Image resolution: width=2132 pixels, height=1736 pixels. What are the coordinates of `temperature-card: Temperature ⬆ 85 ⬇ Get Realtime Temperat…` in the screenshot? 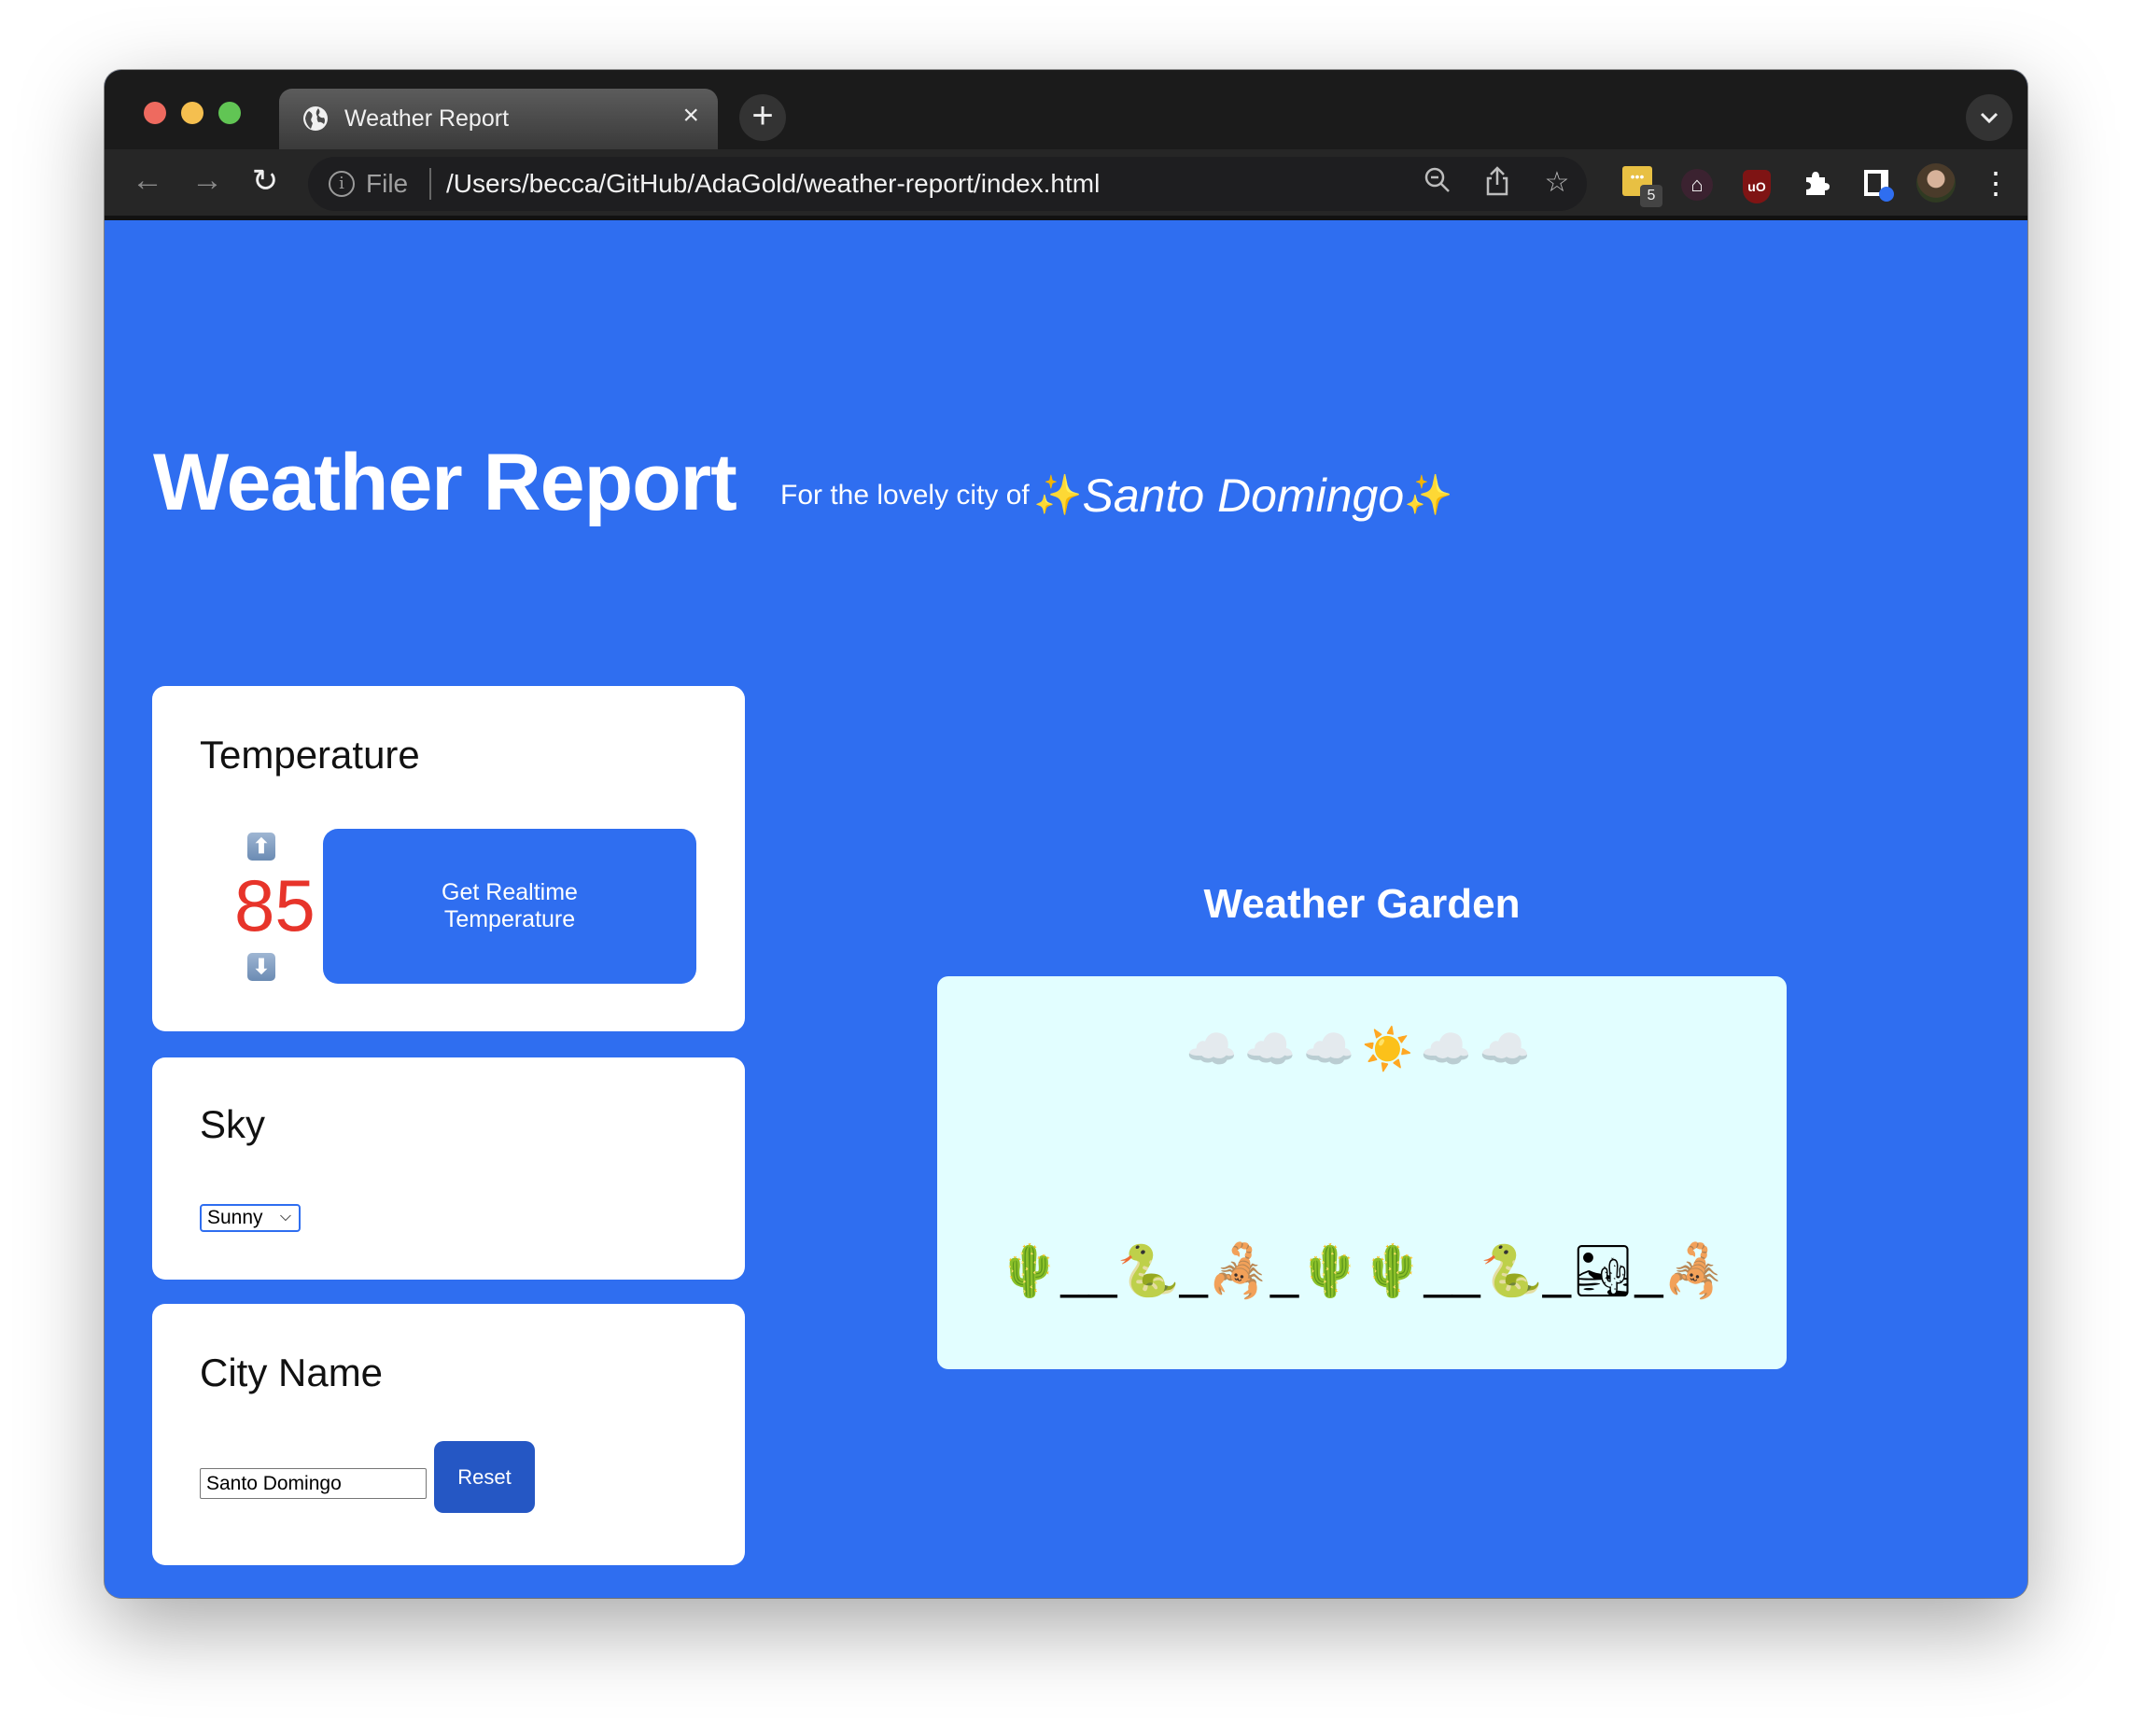 It's located at (448, 858).